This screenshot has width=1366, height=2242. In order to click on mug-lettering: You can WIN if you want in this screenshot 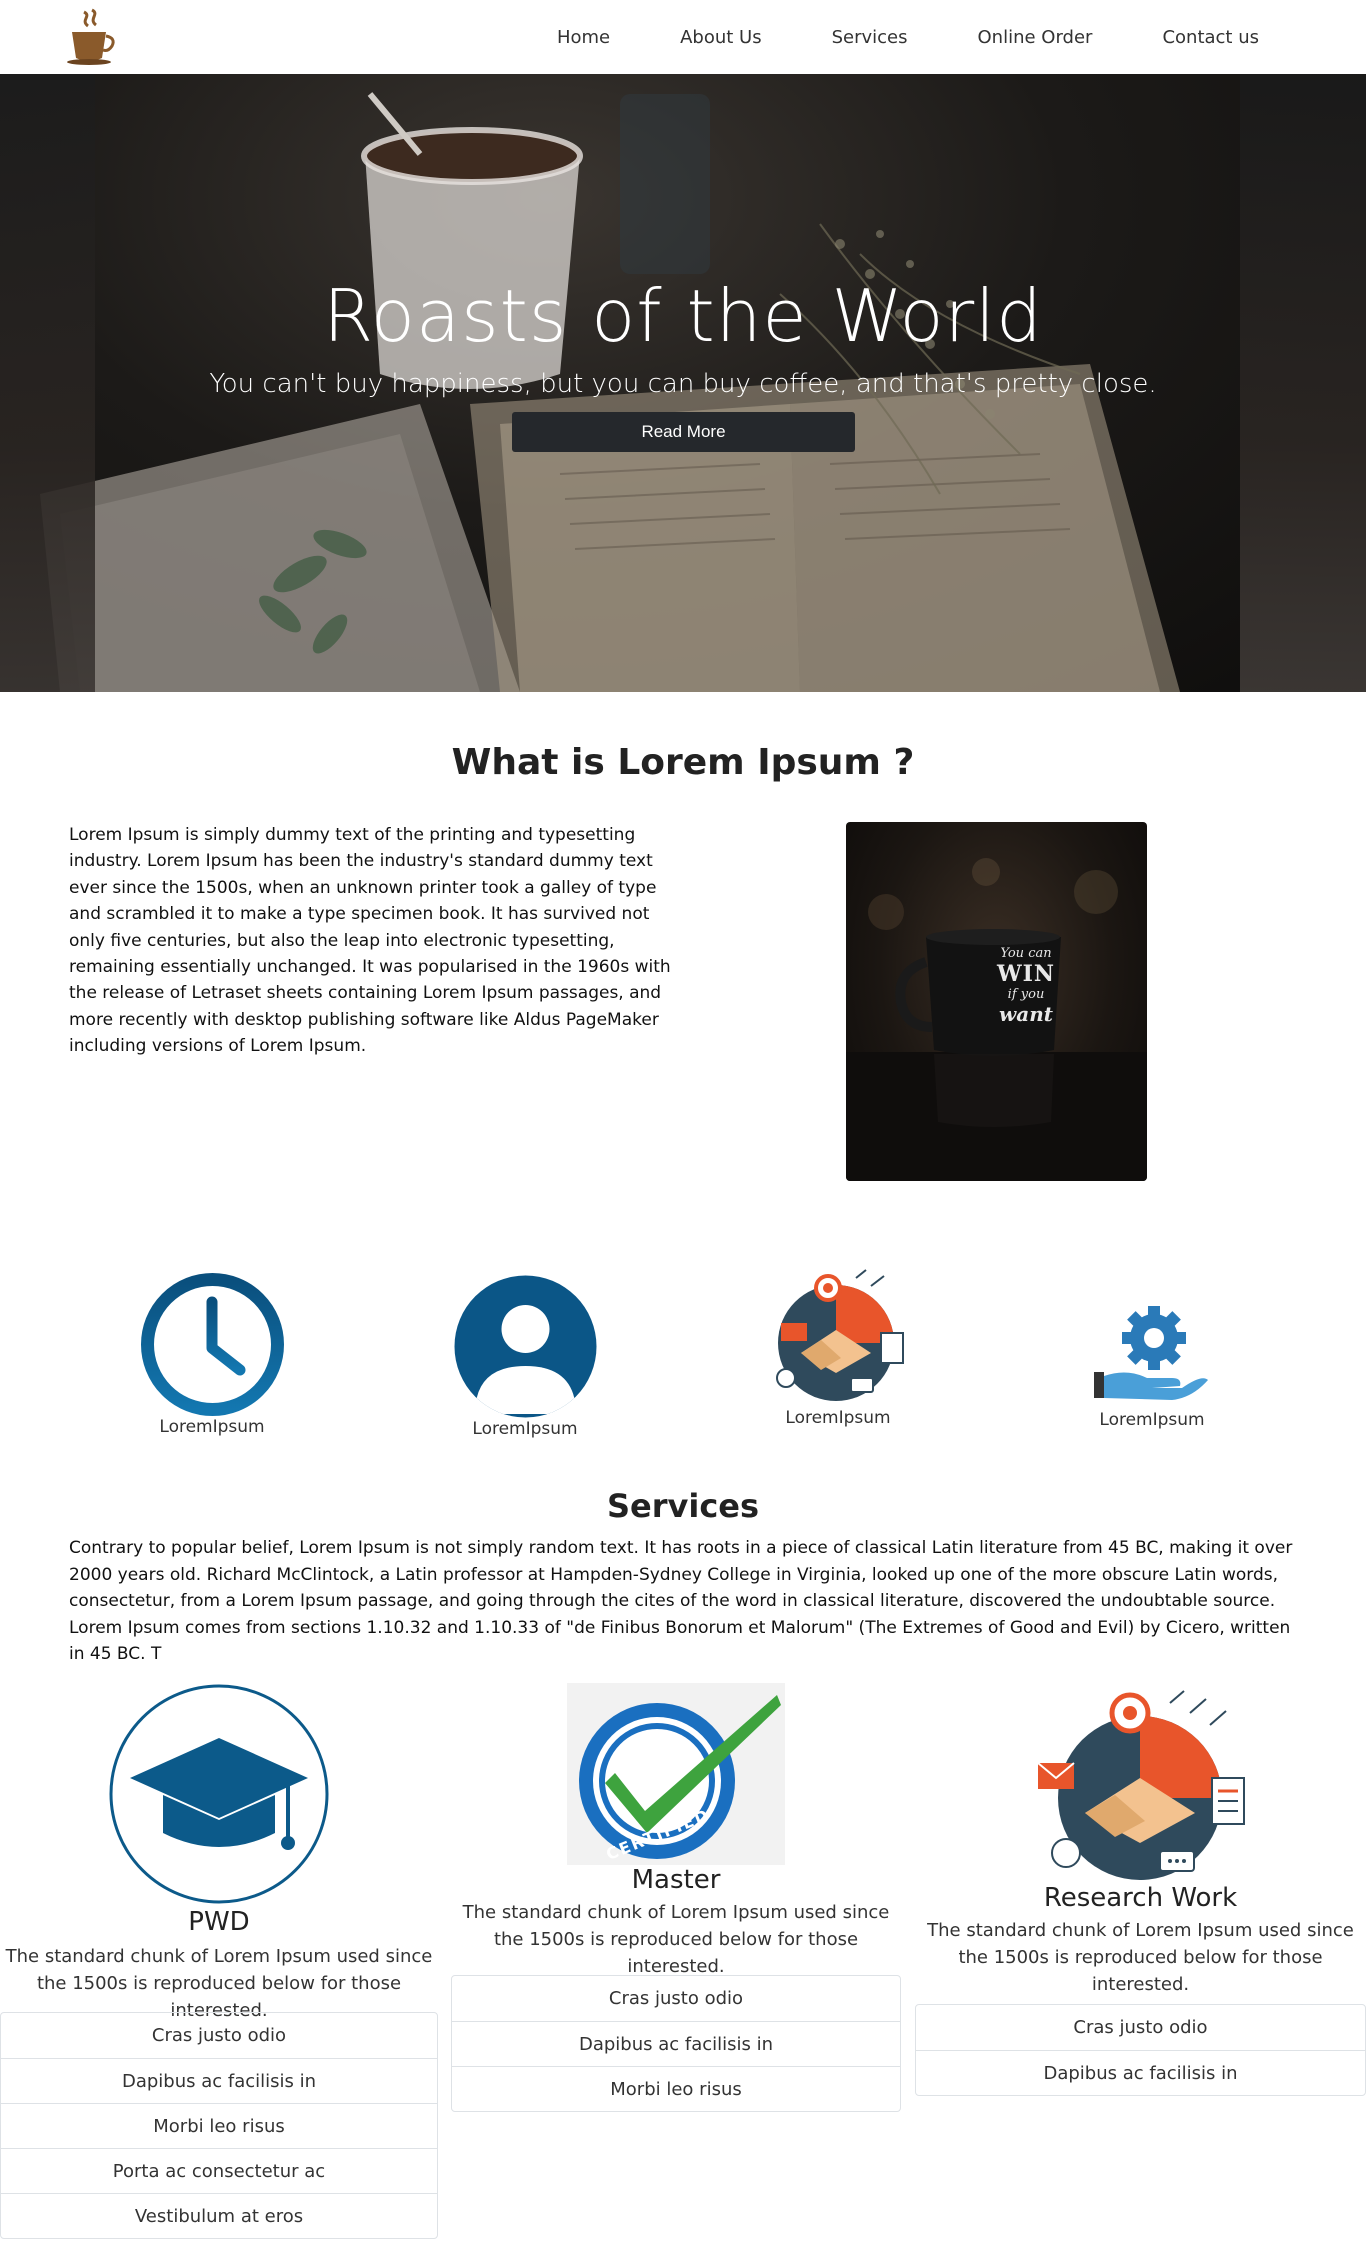, I will do `click(1026, 986)`.